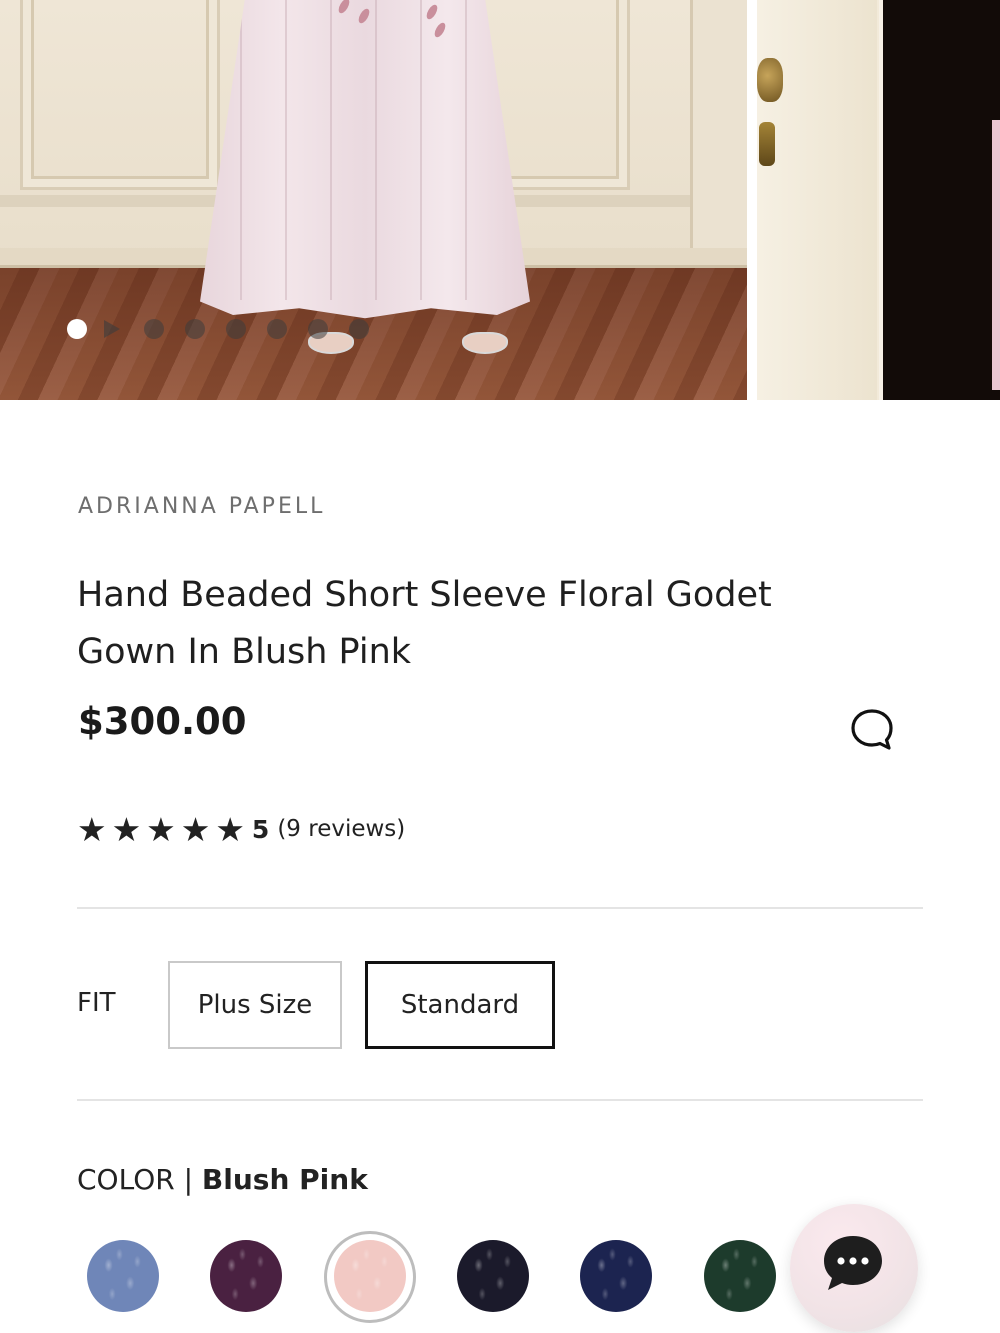  I want to click on color-swatch-navy, so click(616, 1276).